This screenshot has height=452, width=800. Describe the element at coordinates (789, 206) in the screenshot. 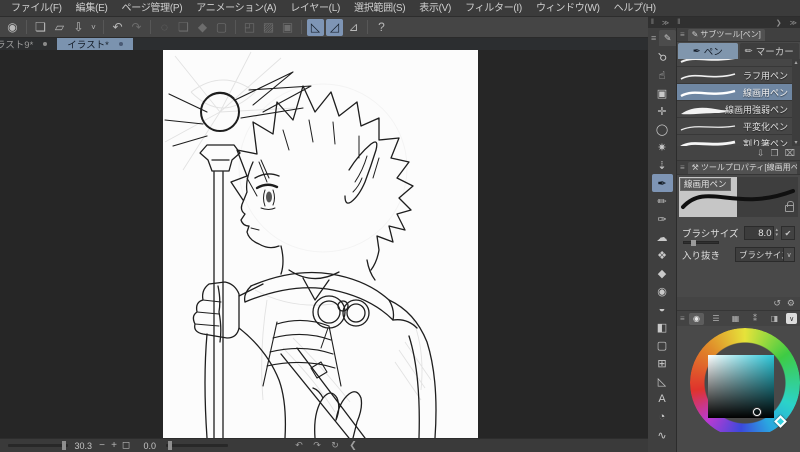

I see `lock-icon` at that location.